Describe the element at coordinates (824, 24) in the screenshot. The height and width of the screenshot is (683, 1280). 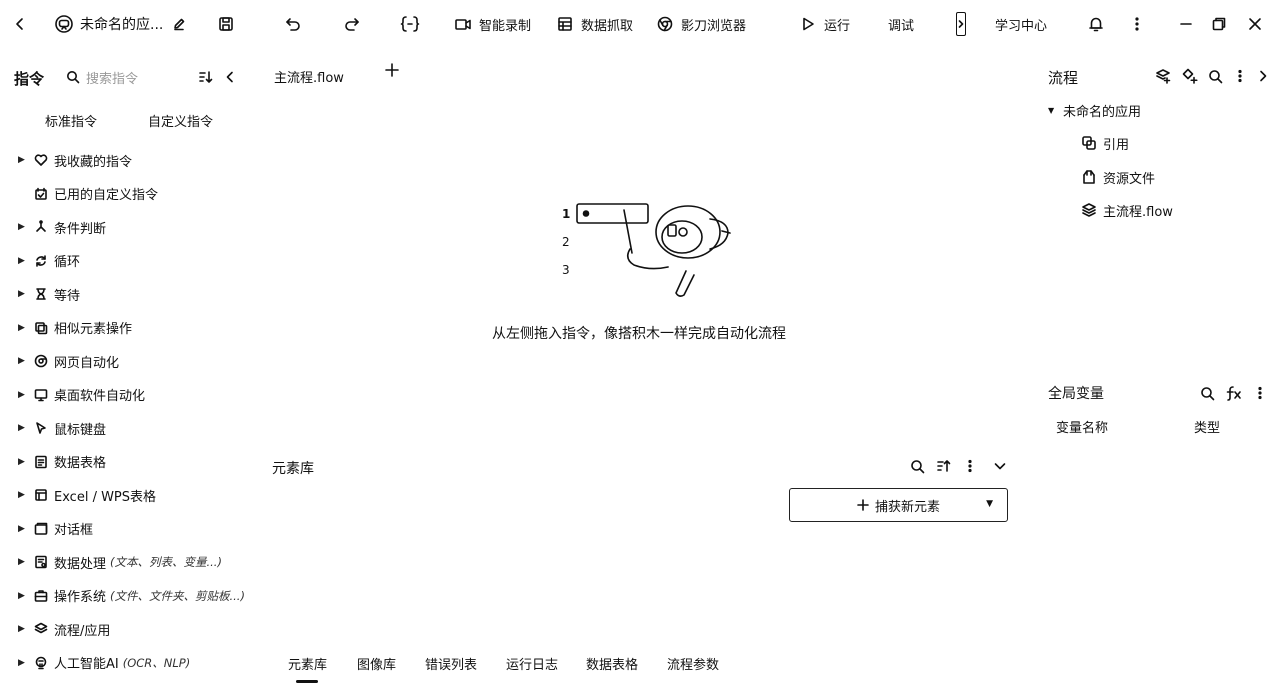
I see `run-button: 运行` at that location.